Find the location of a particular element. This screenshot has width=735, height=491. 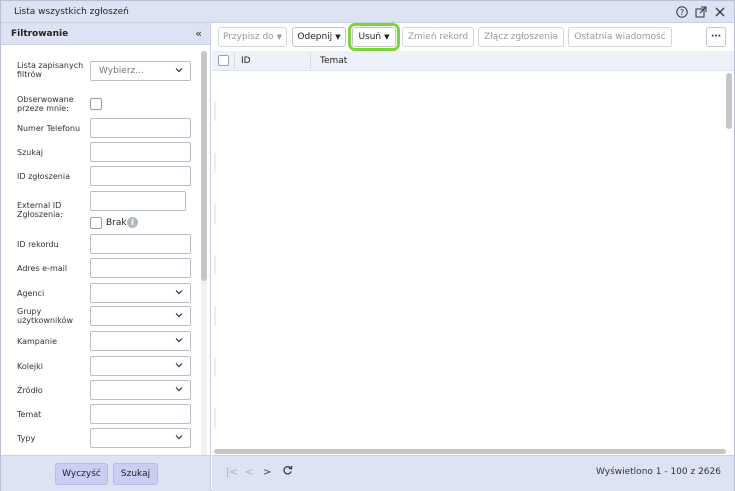

unpin-dropdown: Odepnij ▼ is located at coordinates (319, 37).